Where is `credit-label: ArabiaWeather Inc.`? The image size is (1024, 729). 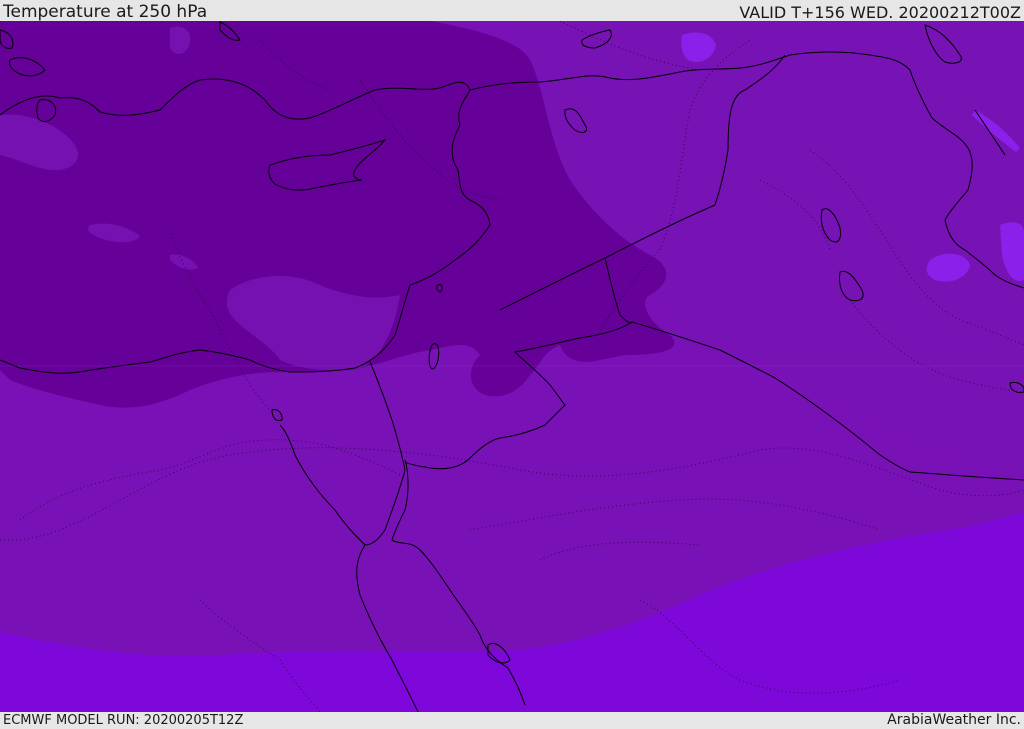 credit-label: ArabiaWeather Inc. is located at coordinates (954, 720).